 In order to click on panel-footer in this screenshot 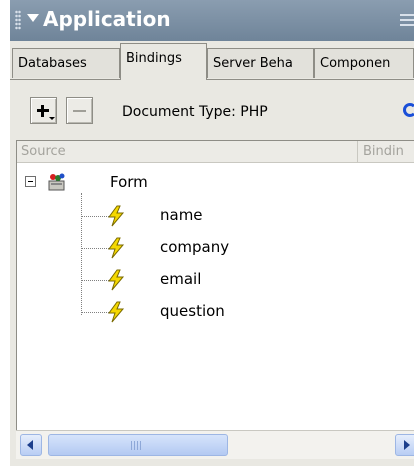, I will do `click(212, 462)`.